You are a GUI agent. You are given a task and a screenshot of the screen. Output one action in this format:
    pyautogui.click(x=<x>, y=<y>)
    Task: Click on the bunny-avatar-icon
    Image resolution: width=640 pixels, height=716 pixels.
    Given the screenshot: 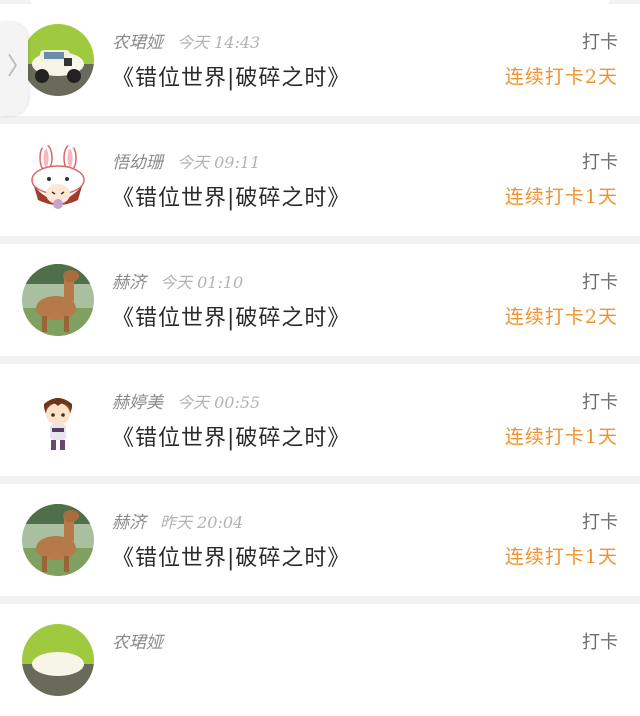 What is the action you would take?
    pyautogui.click(x=58, y=180)
    